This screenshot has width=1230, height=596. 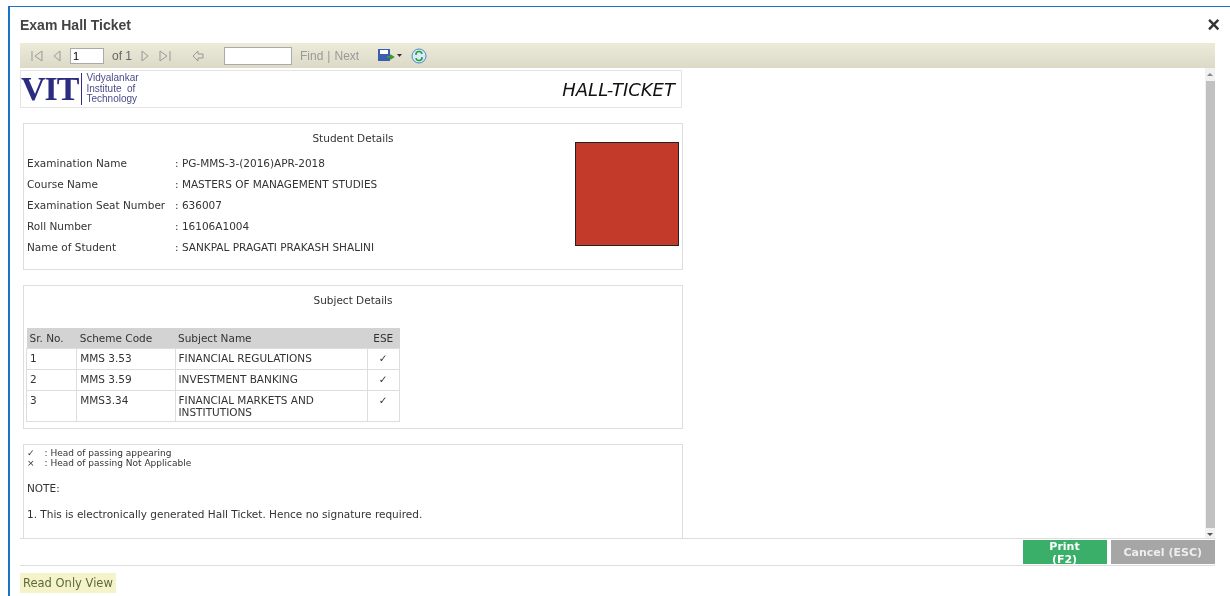 What do you see at coordinates (198, 204) in the screenshot?
I see `field-value: : 636007` at bounding box center [198, 204].